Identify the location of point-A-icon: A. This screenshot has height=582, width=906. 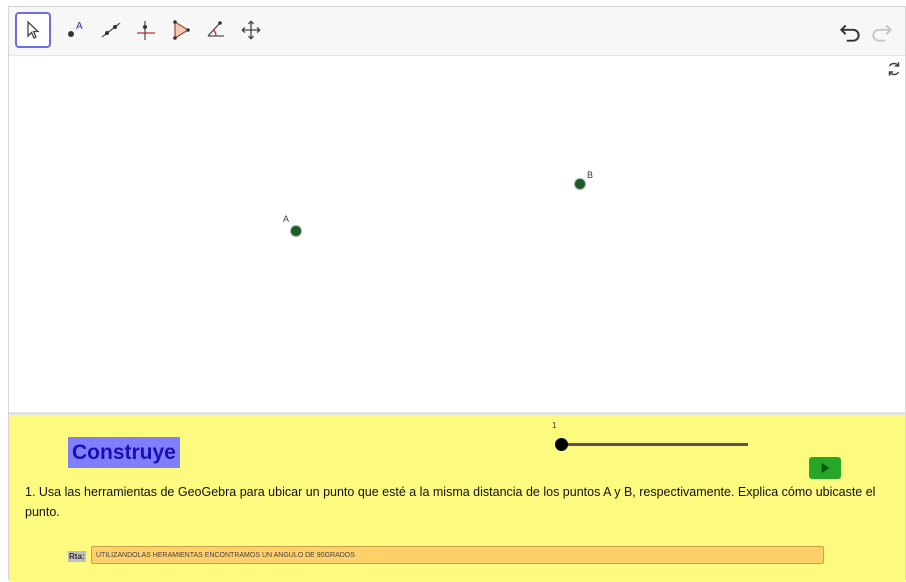
(75, 29).